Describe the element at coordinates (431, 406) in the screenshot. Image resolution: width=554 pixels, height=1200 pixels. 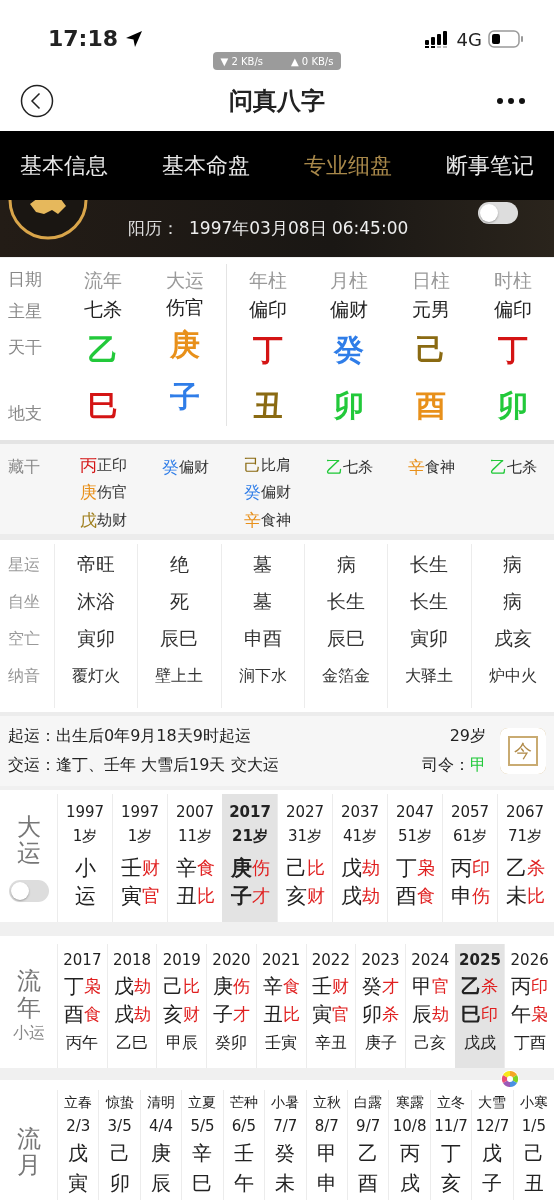
I see `earthly-branch: 酉` at that location.